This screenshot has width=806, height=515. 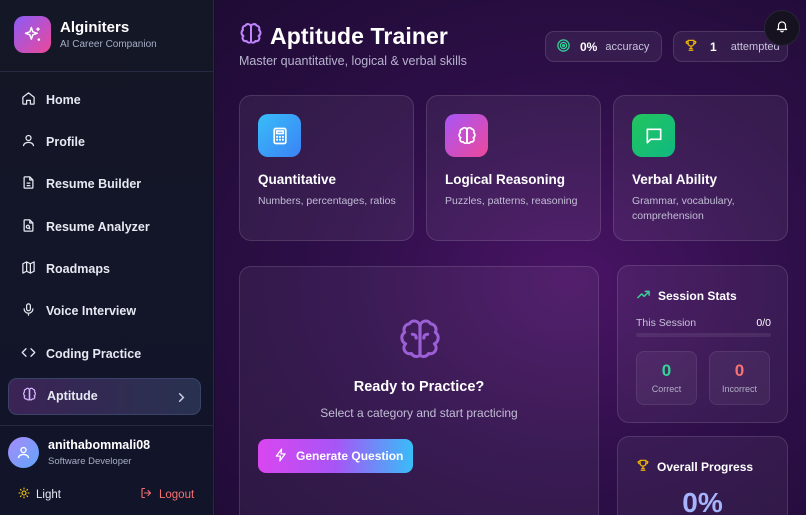 What do you see at coordinates (90, 461) in the screenshot?
I see `user-role: Software Developer` at bounding box center [90, 461].